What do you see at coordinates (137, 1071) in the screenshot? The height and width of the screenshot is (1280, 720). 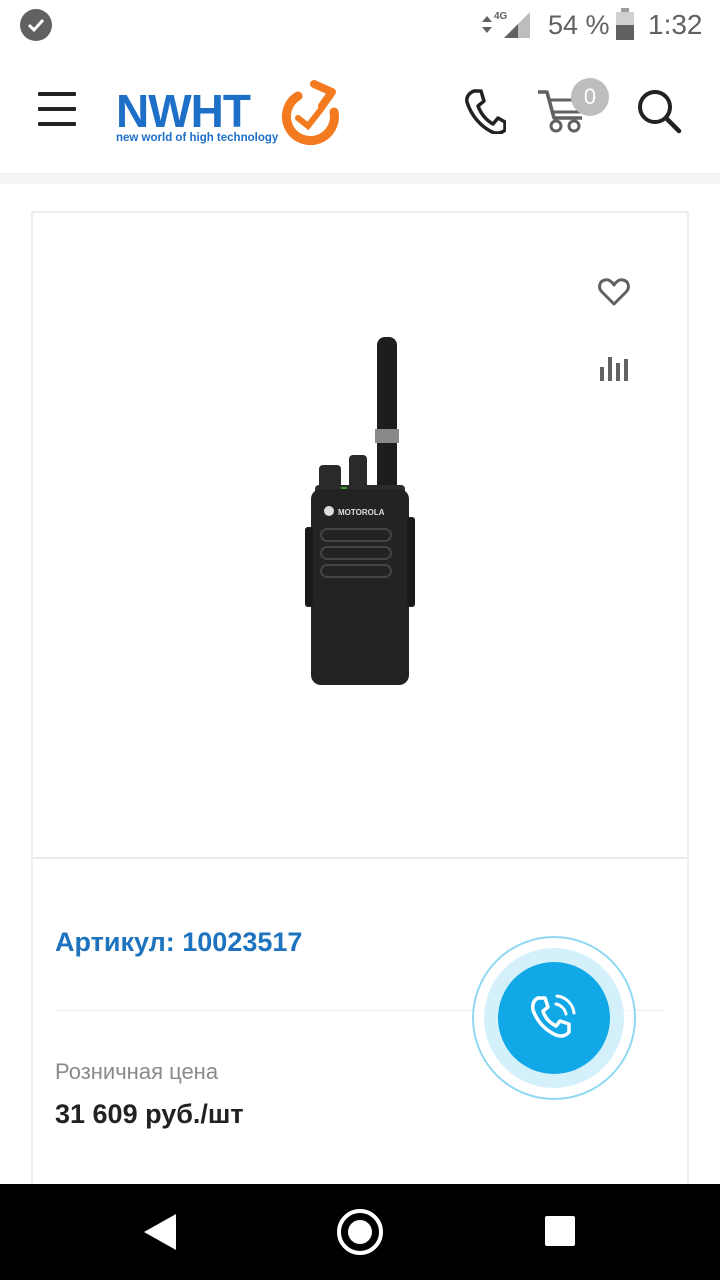 I see `price-label: Розничная цена` at bounding box center [137, 1071].